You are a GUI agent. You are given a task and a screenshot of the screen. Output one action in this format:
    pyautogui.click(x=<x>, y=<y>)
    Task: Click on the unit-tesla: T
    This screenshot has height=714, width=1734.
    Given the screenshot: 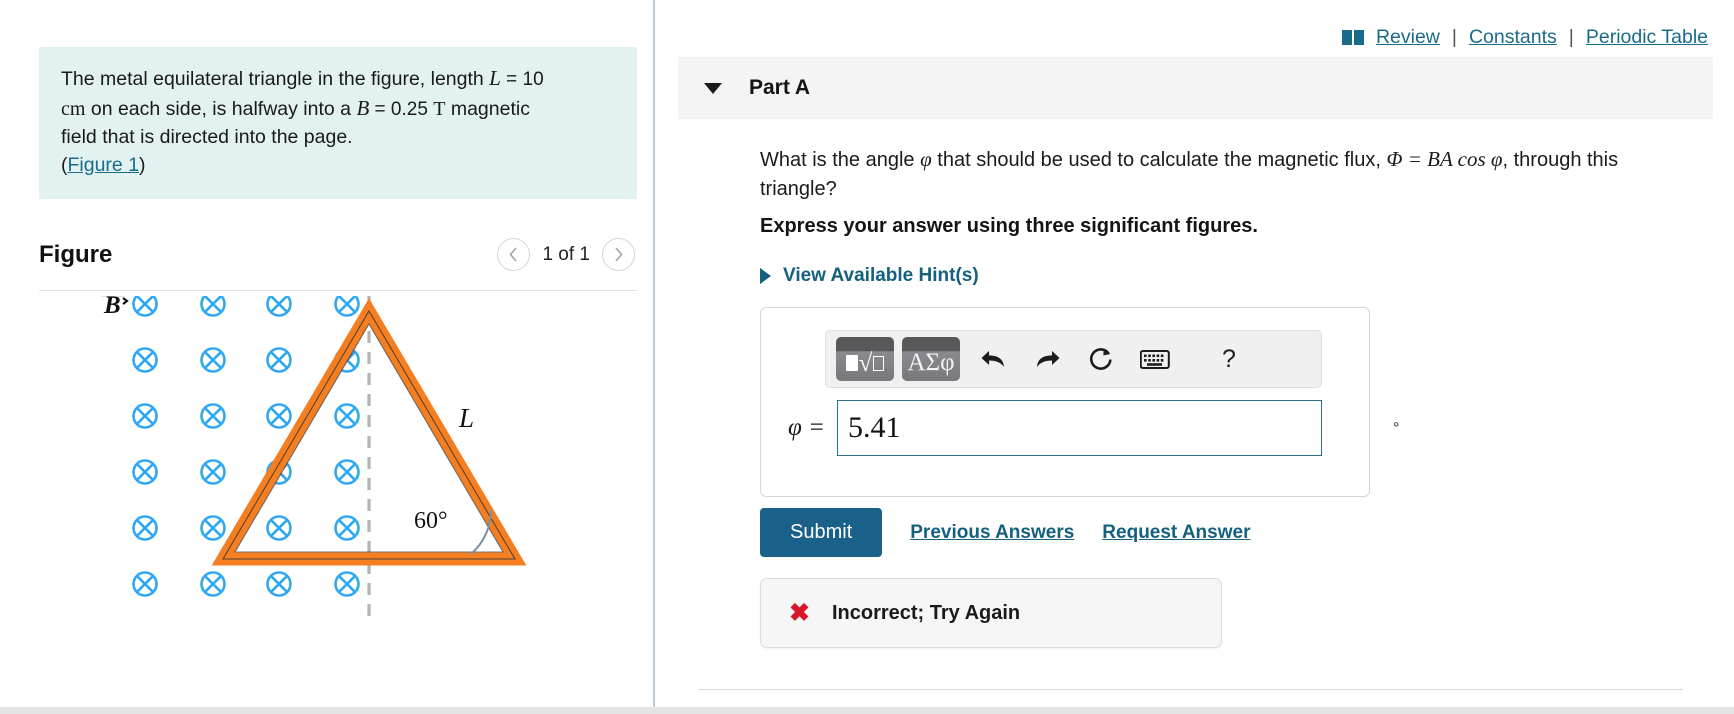 What is the action you would take?
    pyautogui.click(x=439, y=108)
    